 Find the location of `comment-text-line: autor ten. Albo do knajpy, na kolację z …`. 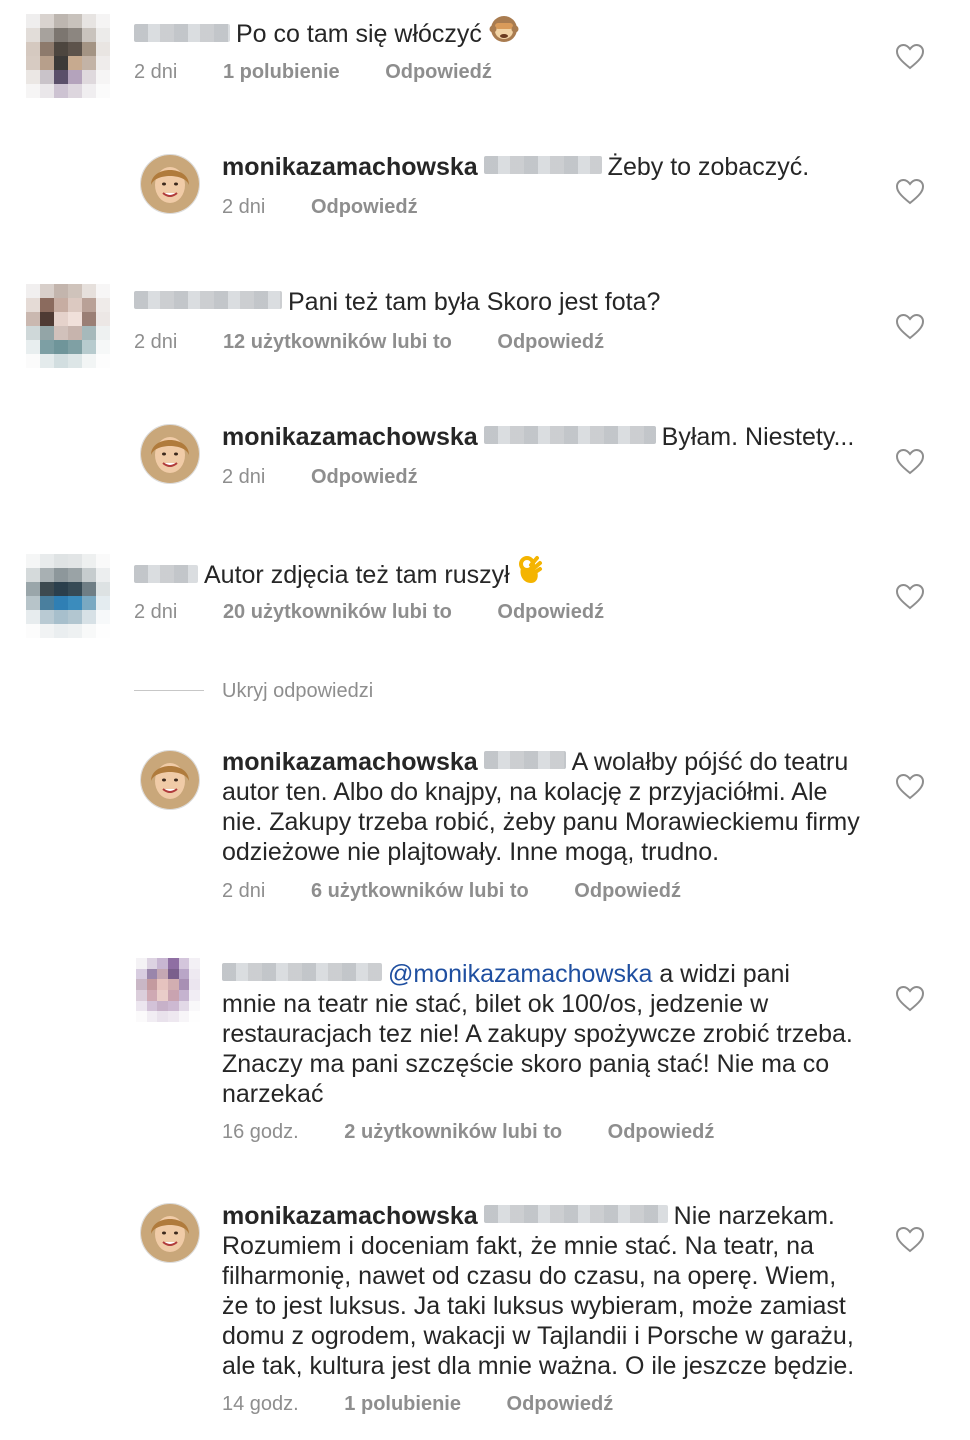

comment-text-line: autor ten. Albo do knajpy, na kolację z … is located at coordinates (525, 792).